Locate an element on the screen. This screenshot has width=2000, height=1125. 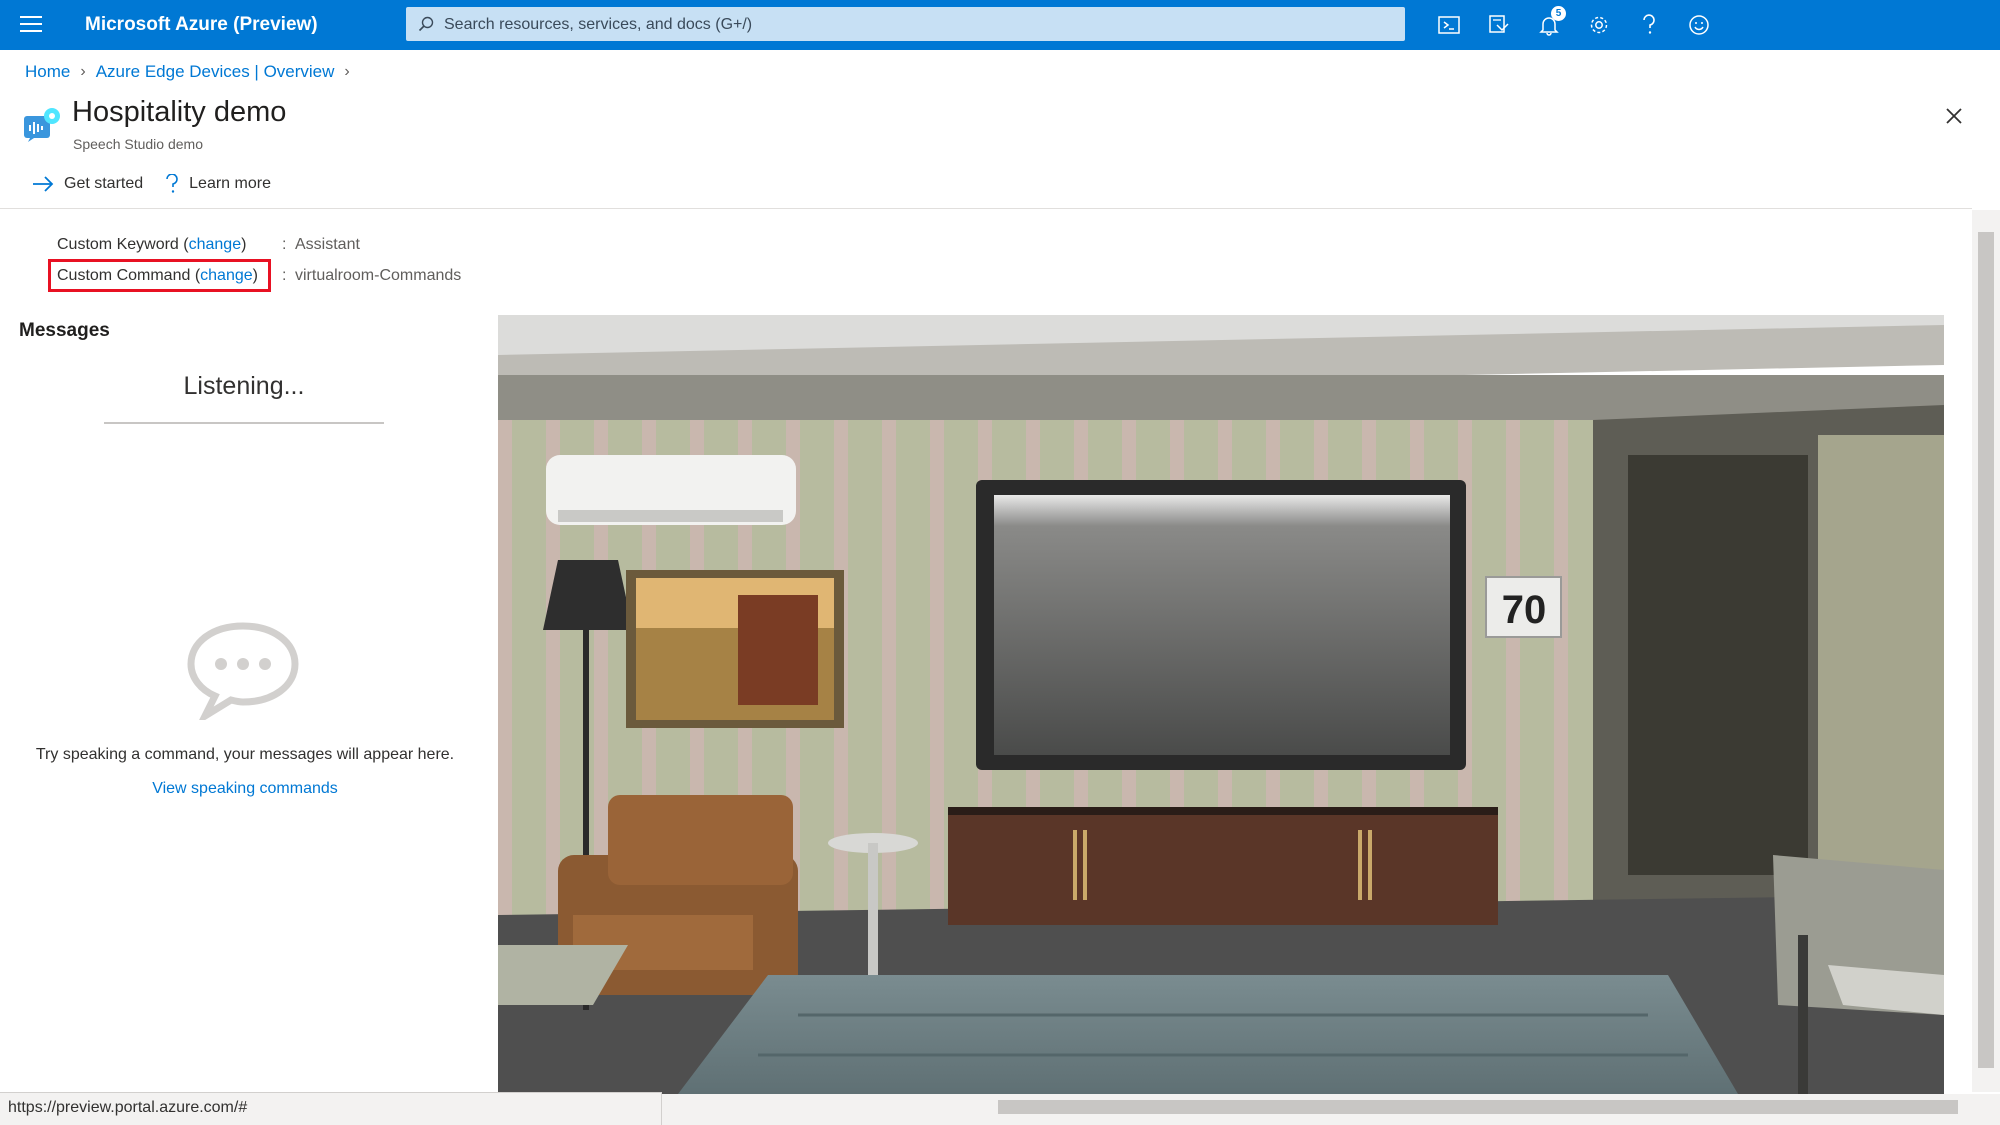
custom-keyword-close-paren: ) is located at coordinates (244, 244).